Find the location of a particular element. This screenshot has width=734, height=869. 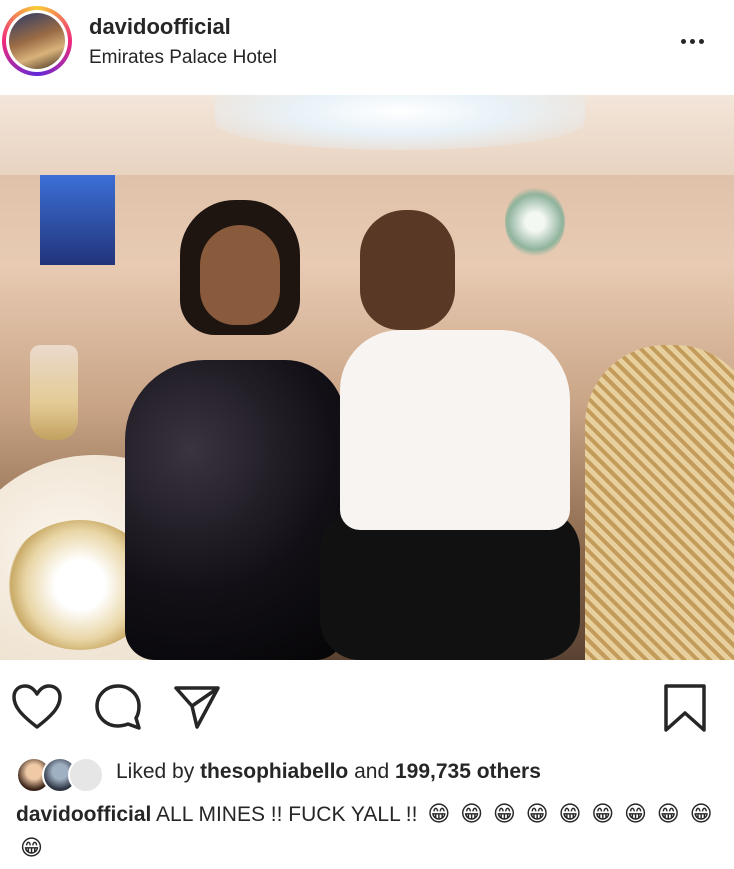

chair is located at coordinates (659, 502).